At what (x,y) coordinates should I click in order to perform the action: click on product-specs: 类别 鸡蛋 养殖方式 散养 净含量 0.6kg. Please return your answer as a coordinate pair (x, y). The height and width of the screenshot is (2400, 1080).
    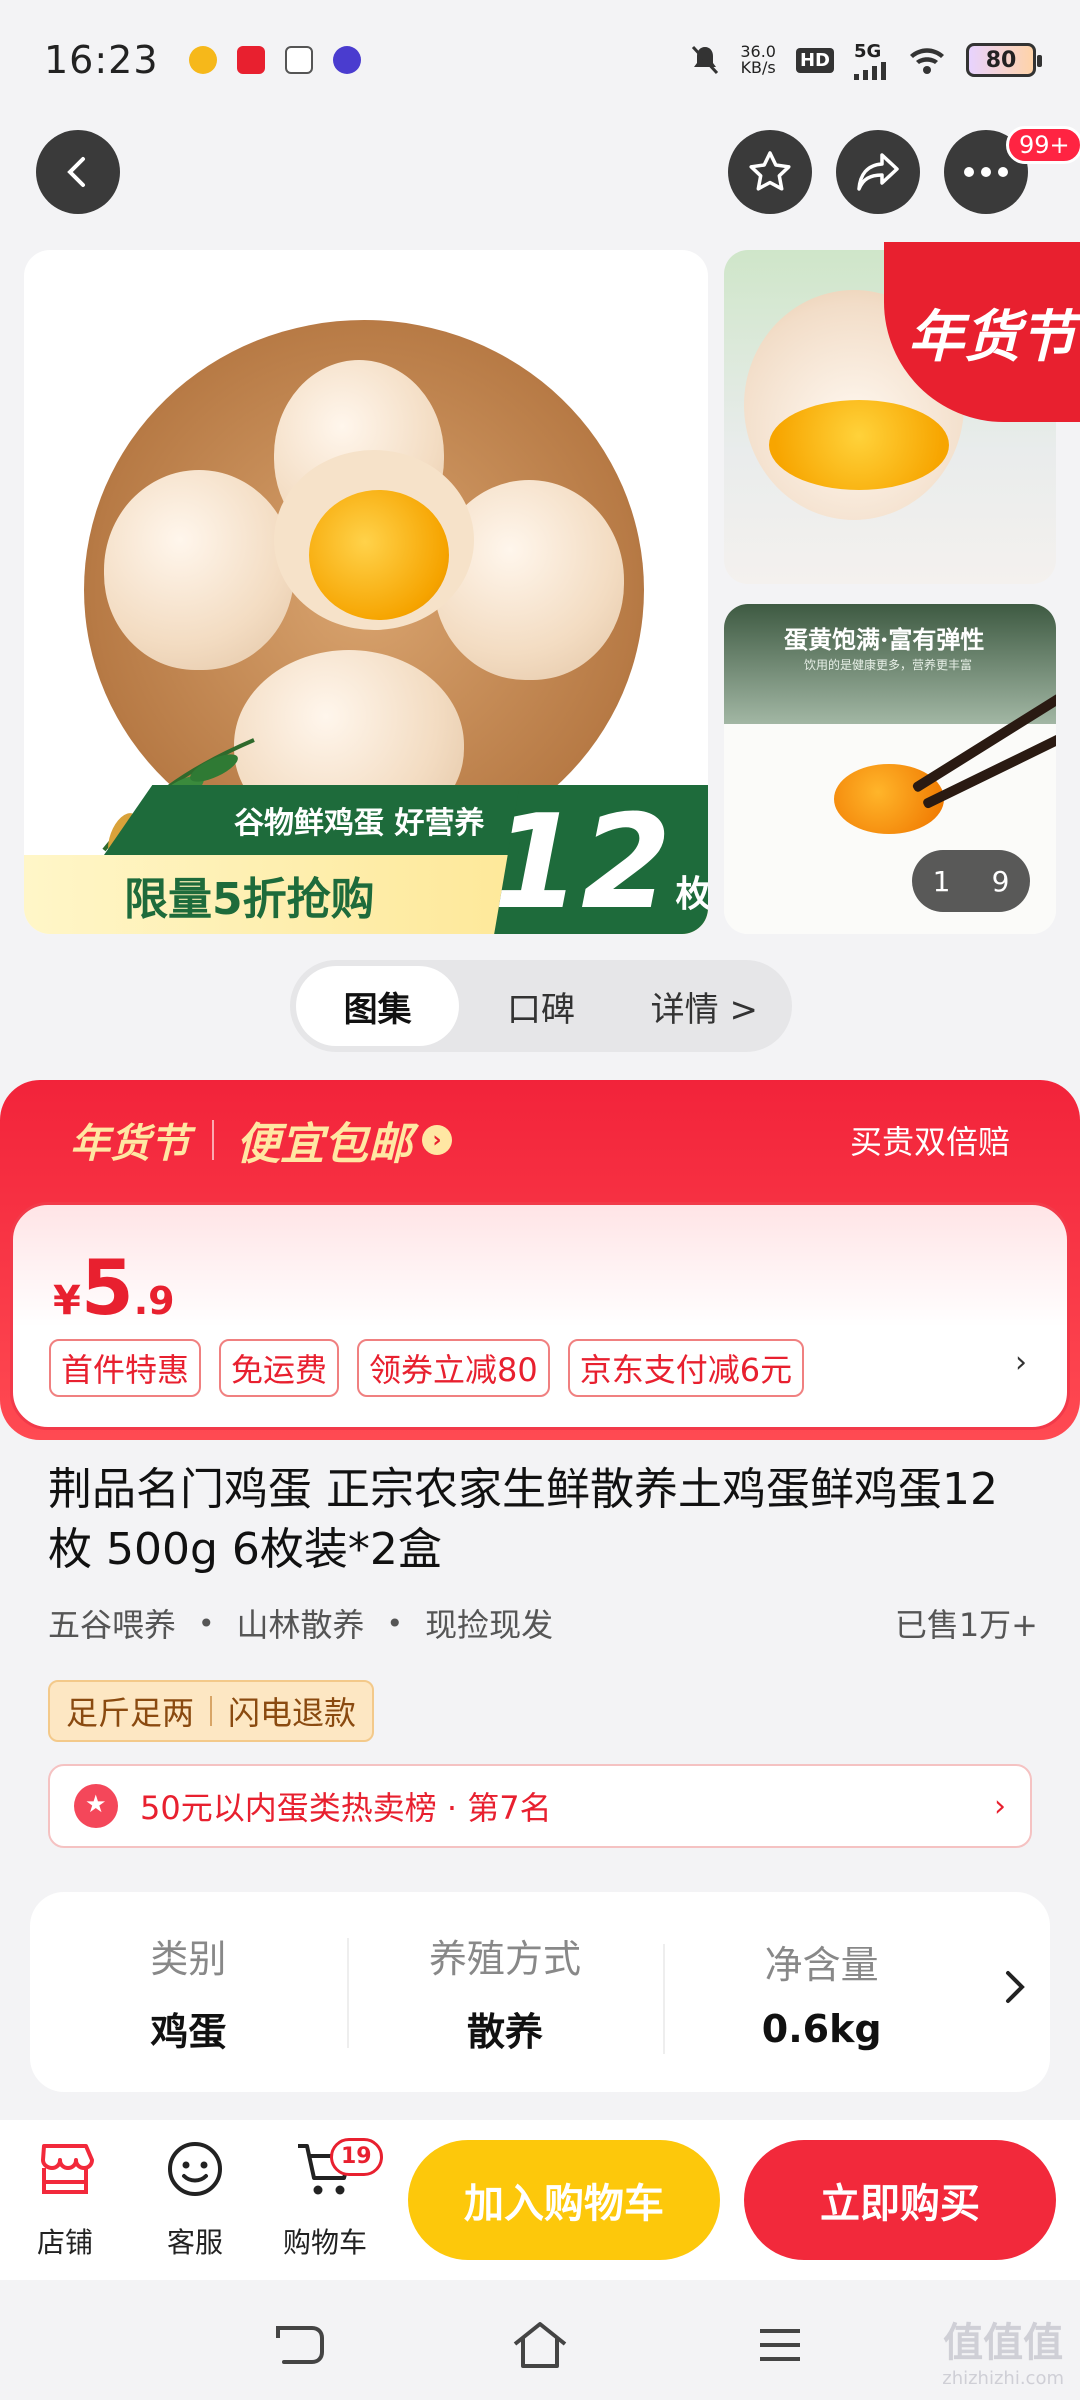
    Looking at the image, I should click on (540, 1992).